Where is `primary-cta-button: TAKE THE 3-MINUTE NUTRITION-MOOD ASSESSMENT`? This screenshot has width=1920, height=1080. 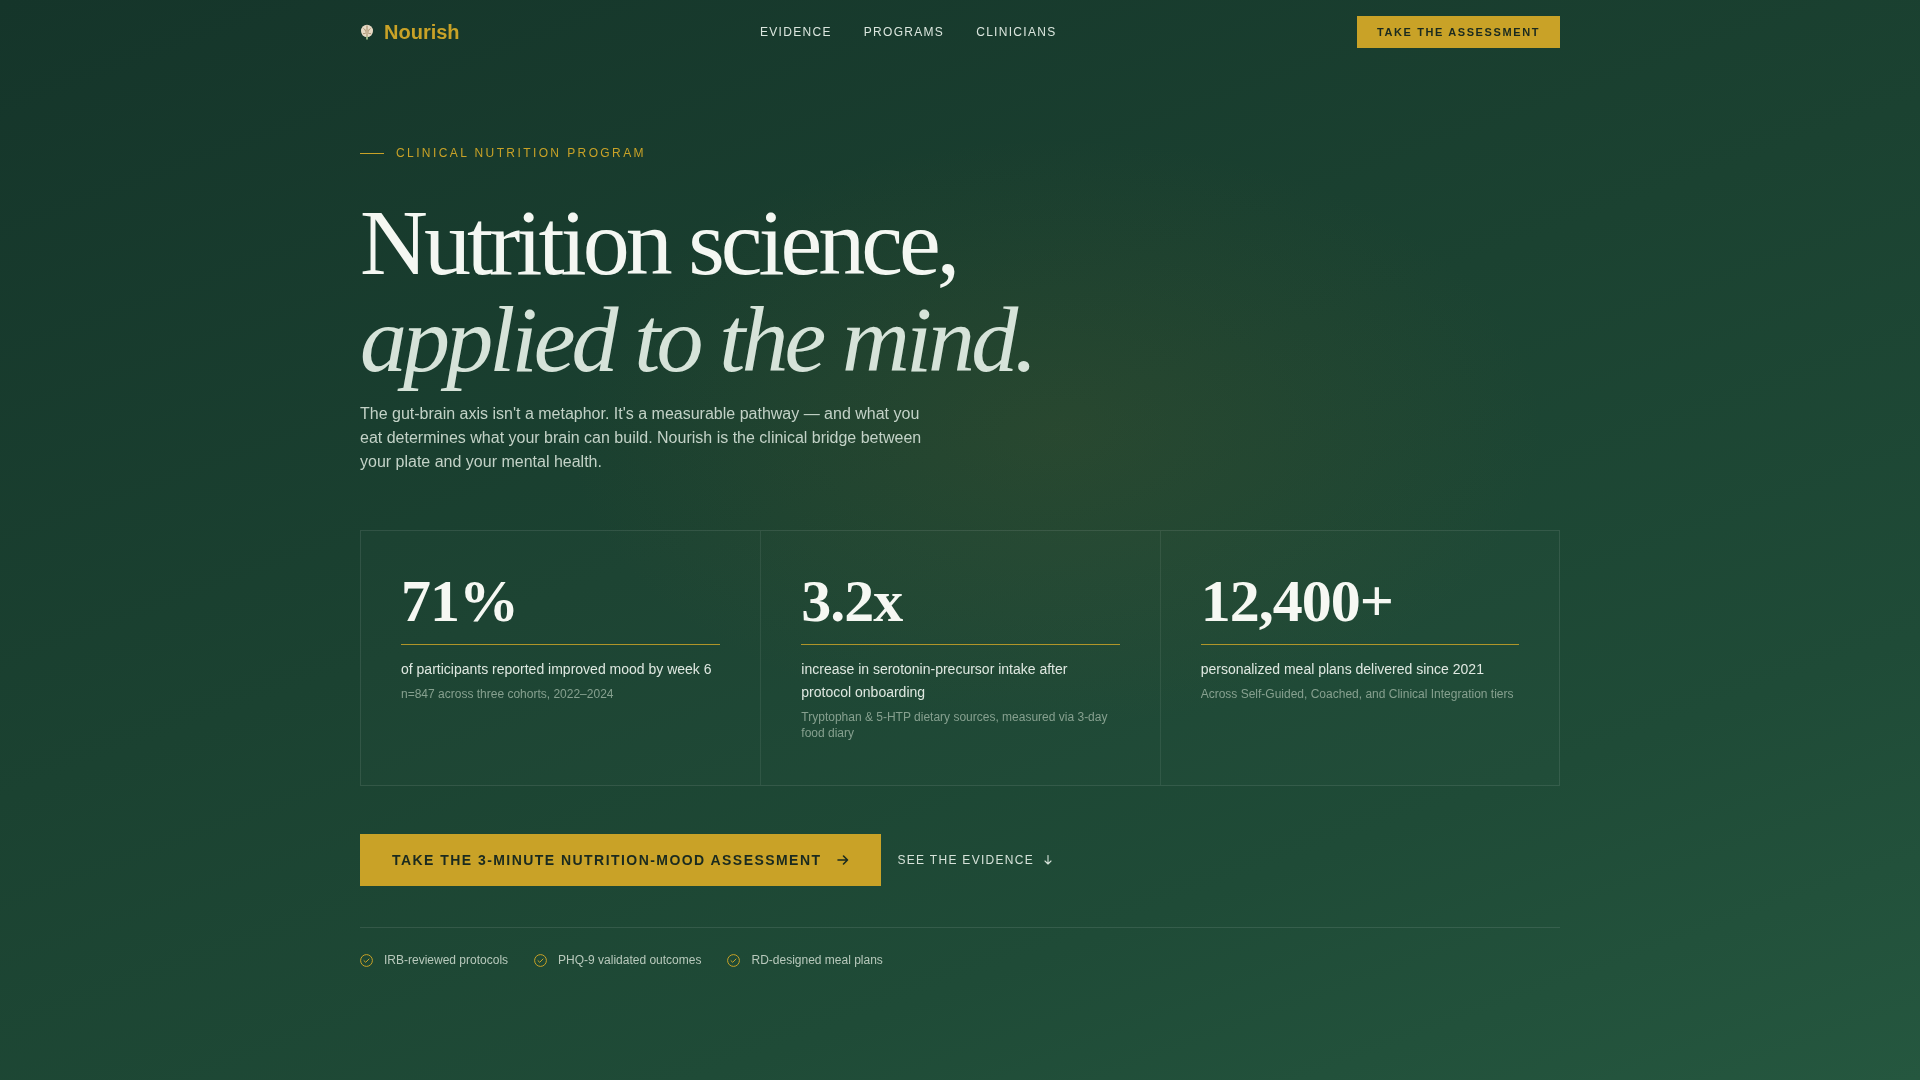
primary-cta-button: TAKE THE 3-MINUTE NUTRITION-MOOD ASSESSMENT is located at coordinates (621, 860).